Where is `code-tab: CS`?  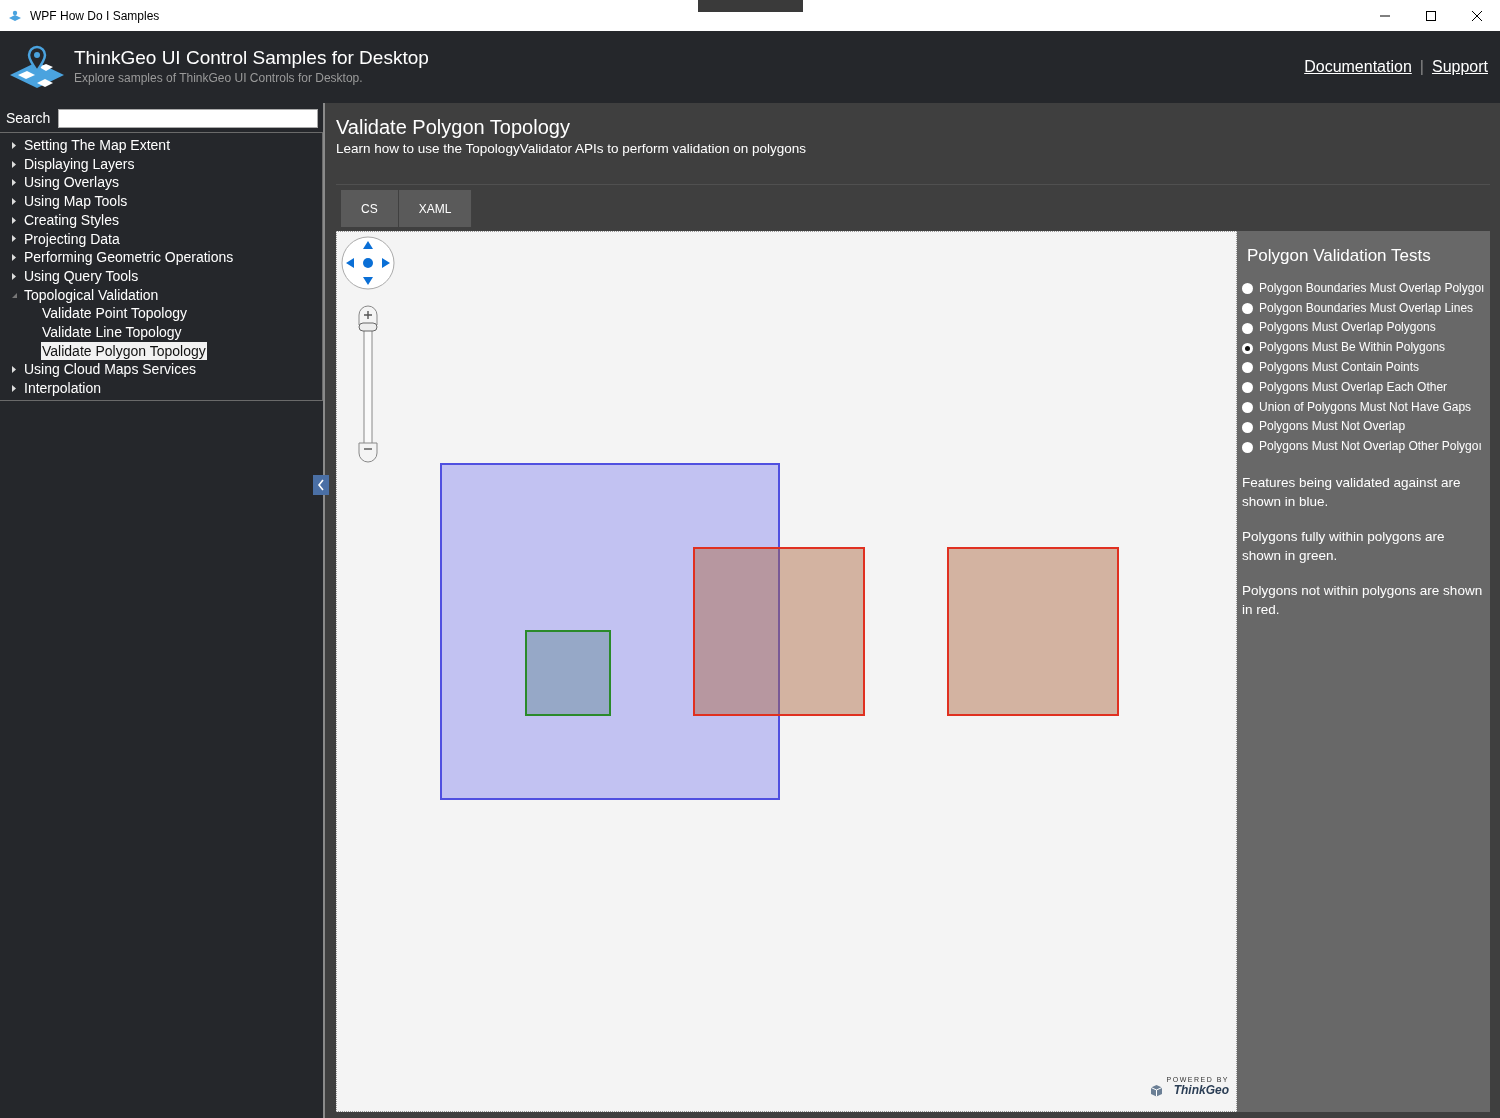
code-tab: CS is located at coordinates (370, 209).